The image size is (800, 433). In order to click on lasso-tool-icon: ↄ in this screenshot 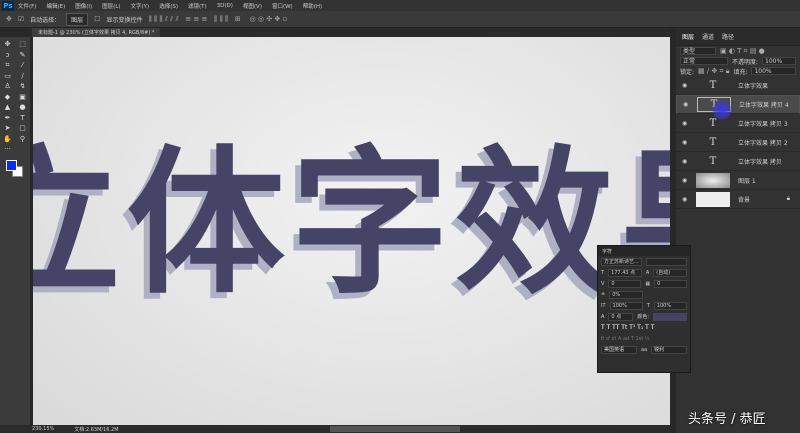, I will do `click(7, 56)`.